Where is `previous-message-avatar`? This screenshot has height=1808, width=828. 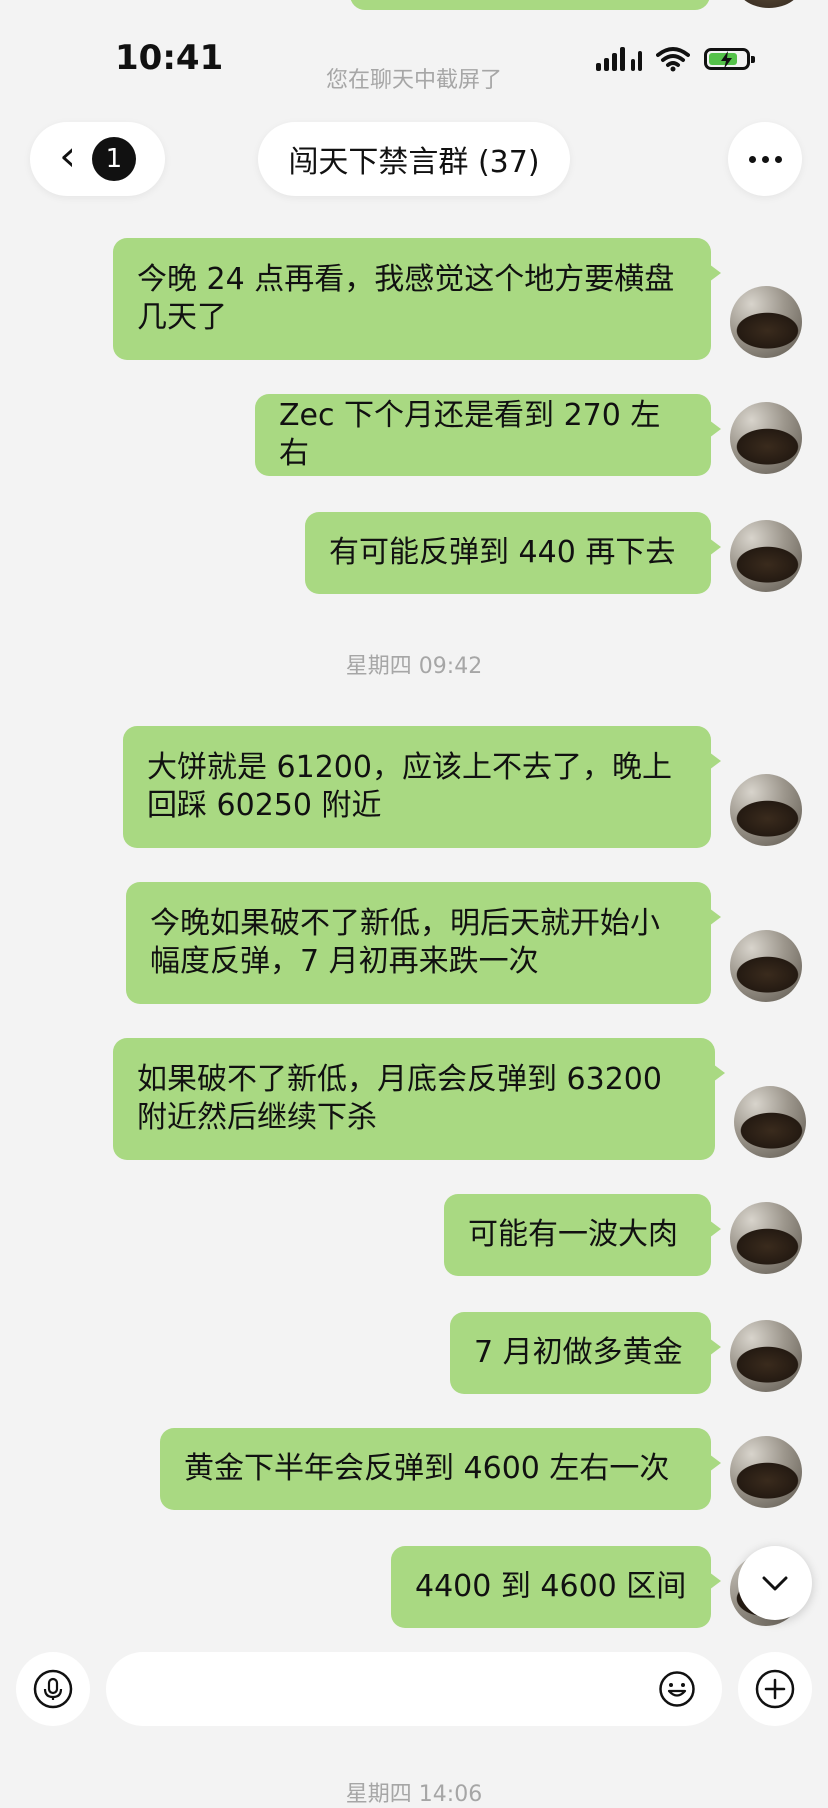 previous-message-avatar is located at coordinates (769, 4).